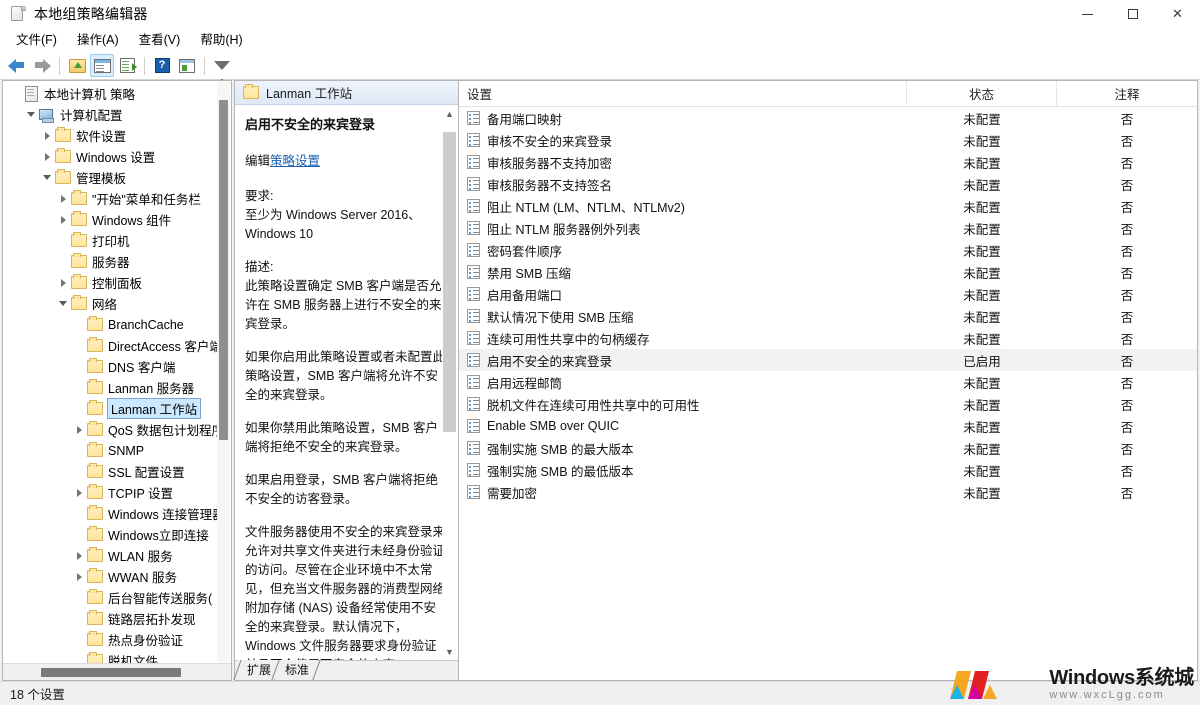 The image size is (1200, 705). I want to click on back-button, so click(17, 65).